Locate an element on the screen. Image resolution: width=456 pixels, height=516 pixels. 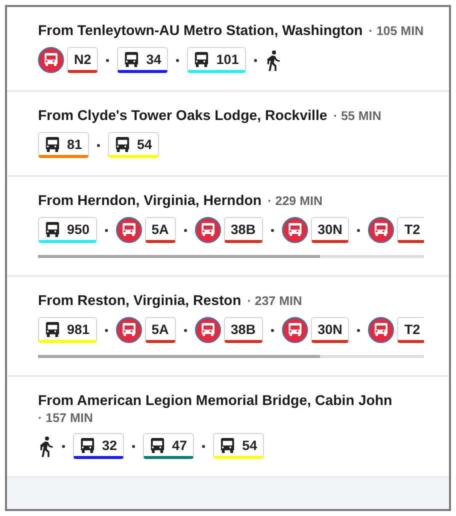
route-chip: N2 is located at coordinates (82, 60).